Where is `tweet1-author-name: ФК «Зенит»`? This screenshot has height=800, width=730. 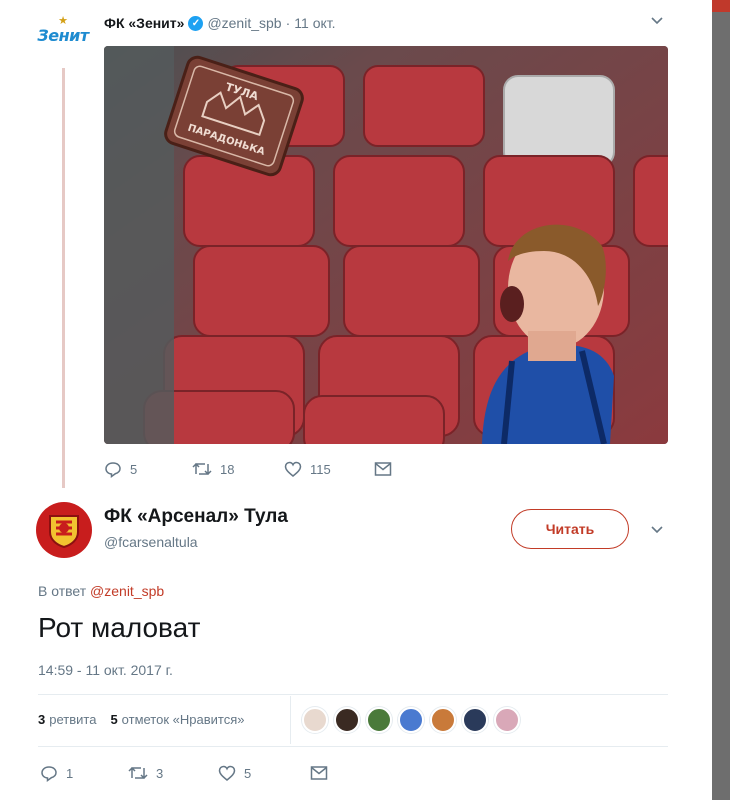
tweet1-author-name: ФК «Зенит» is located at coordinates (144, 23).